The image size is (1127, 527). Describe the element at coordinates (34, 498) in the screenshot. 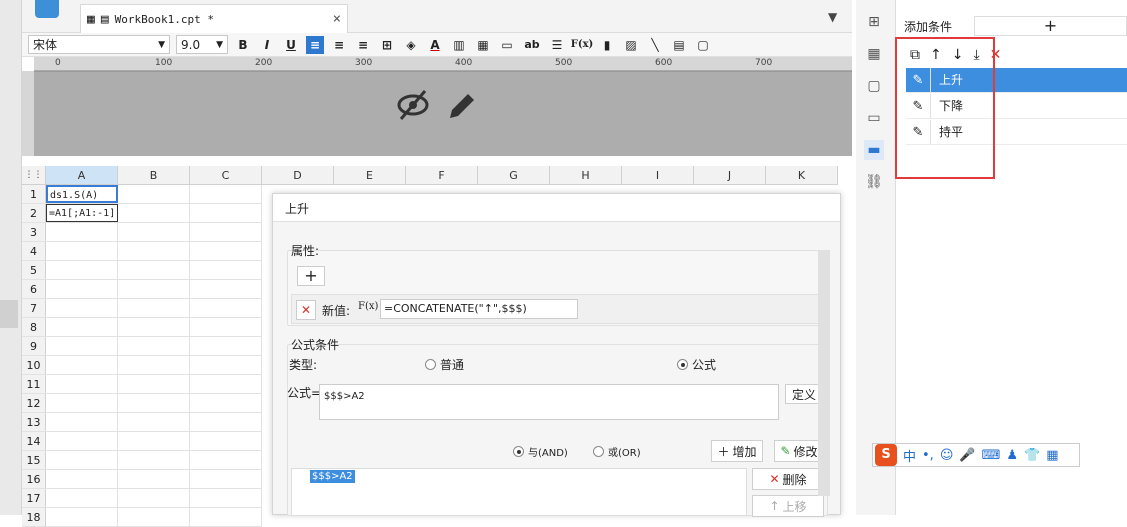

I see `row-header: 17` at that location.